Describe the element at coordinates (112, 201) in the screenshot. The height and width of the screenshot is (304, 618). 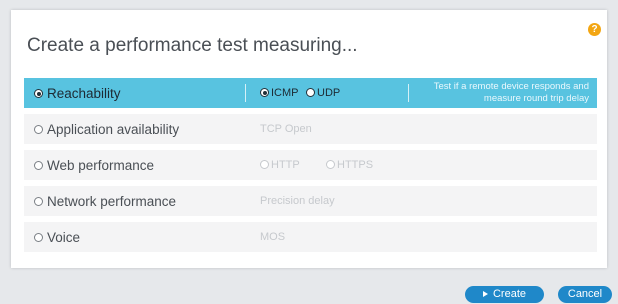
I see `option-label-network-performance: Network performance` at that location.